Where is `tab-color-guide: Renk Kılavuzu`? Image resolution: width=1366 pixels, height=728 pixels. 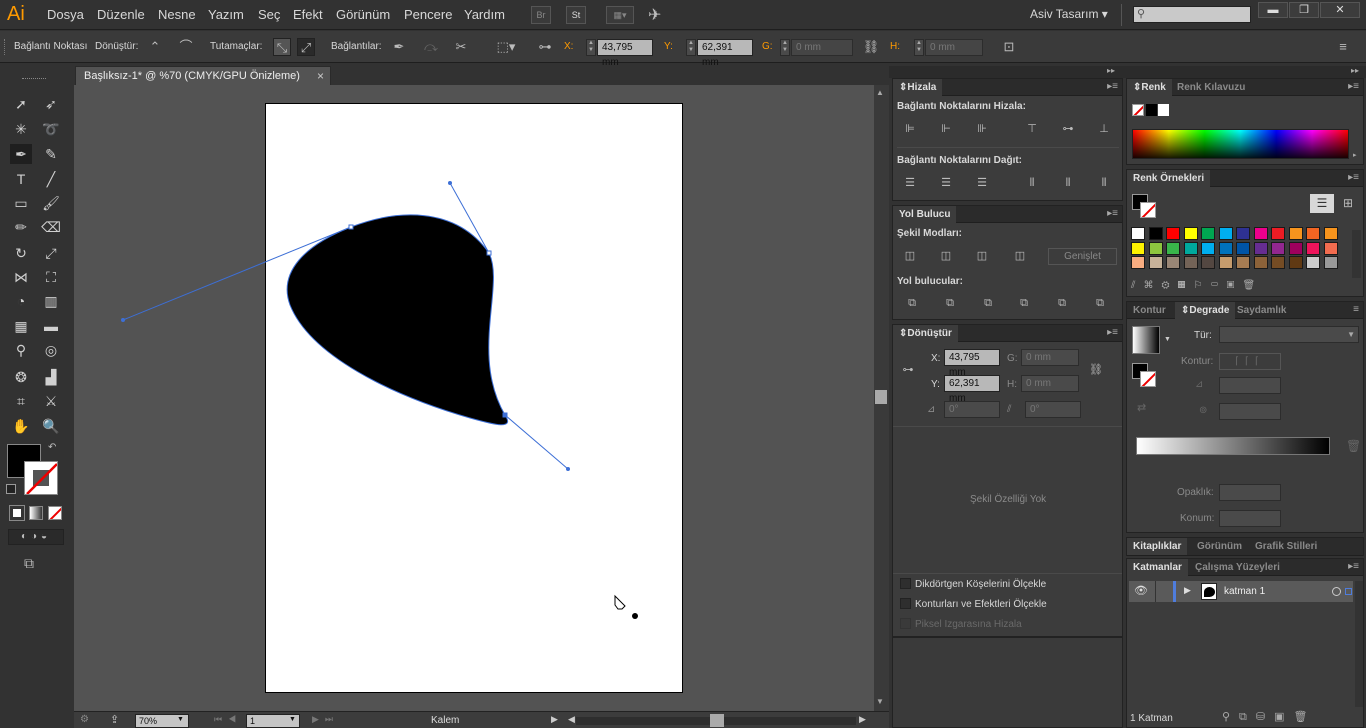
tab-color-guide: Renk Kılavuzu is located at coordinates (1211, 87).